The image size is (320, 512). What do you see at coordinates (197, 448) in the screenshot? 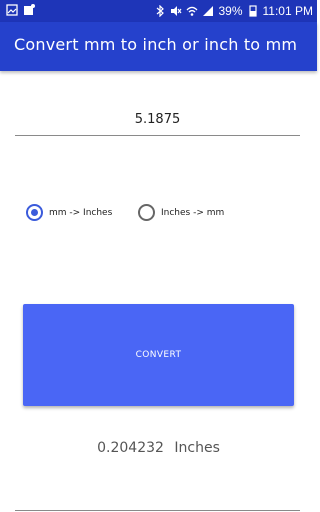
I see `result-unit: Inches` at bounding box center [197, 448].